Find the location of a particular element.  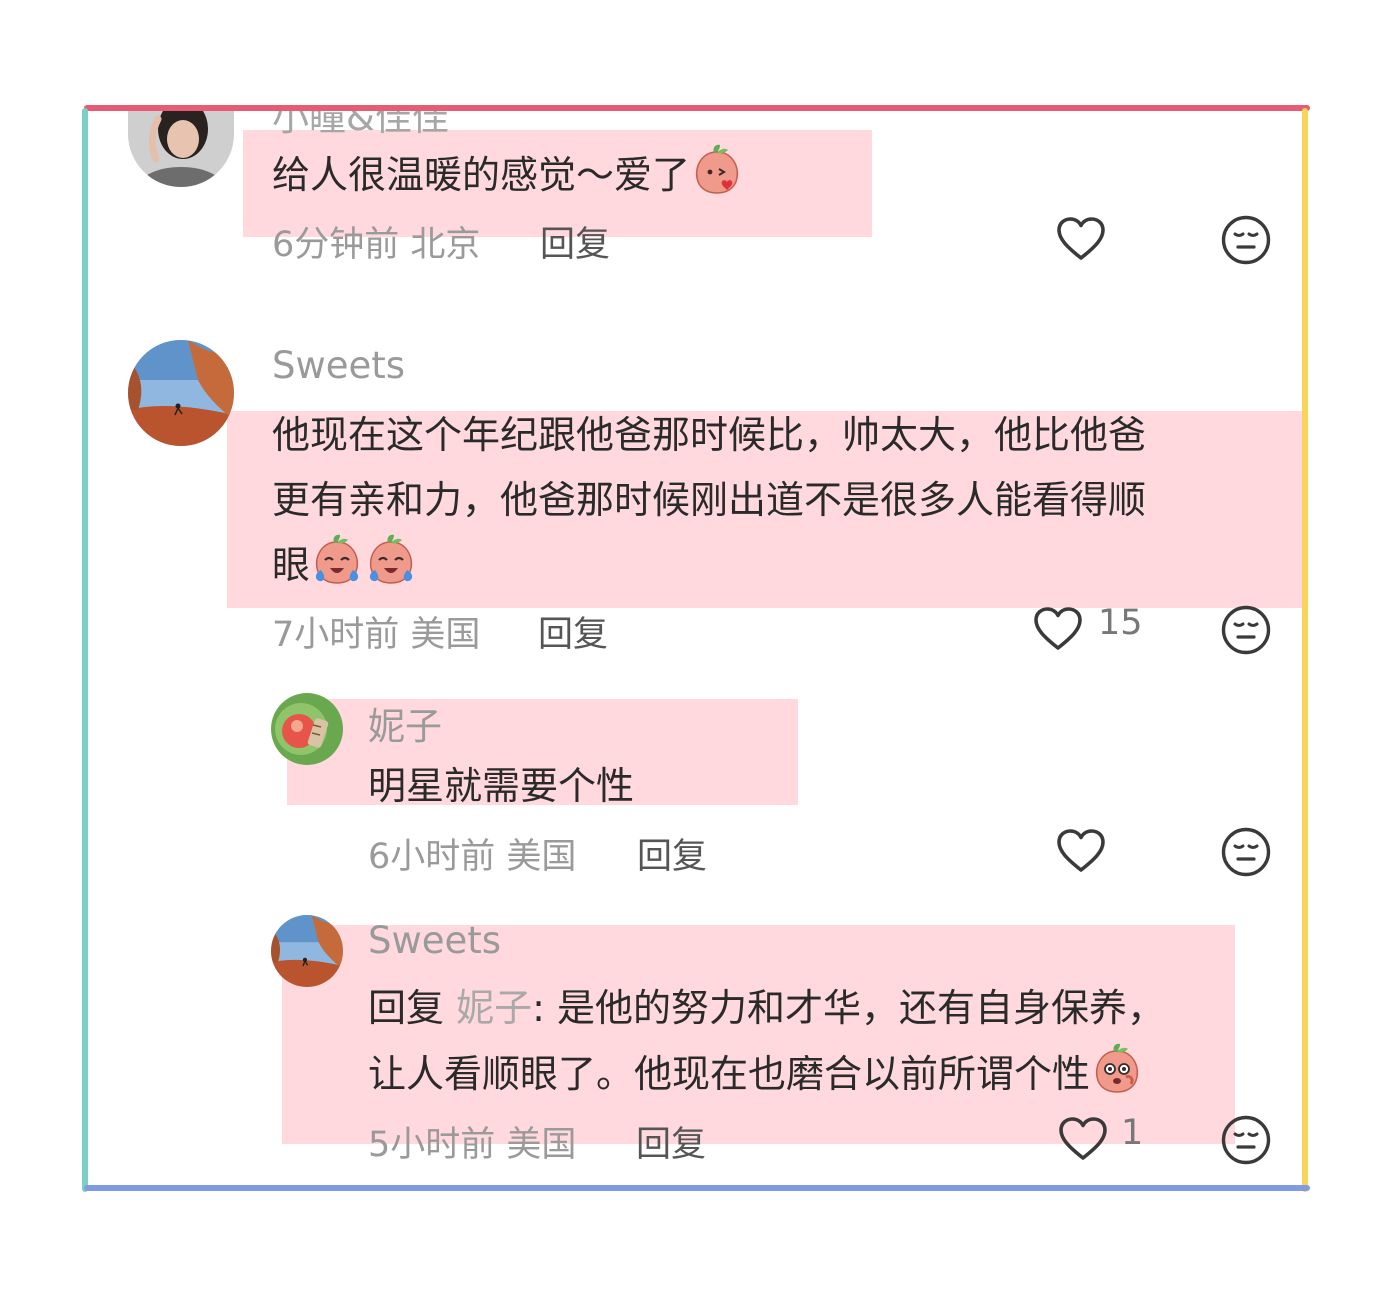

comment-meta: 6分钟前 北京 is located at coordinates (376, 241).